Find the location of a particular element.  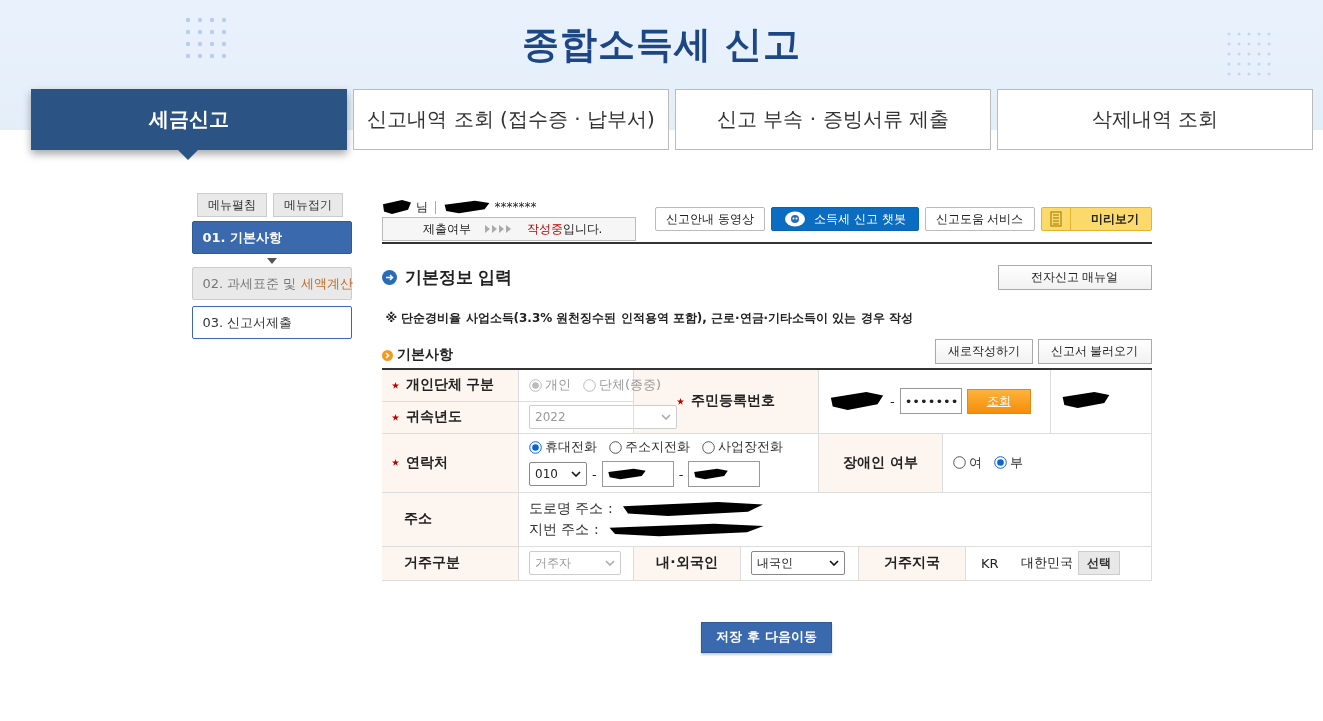

status-label: 제출여부 is located at coordinates (446, 229).